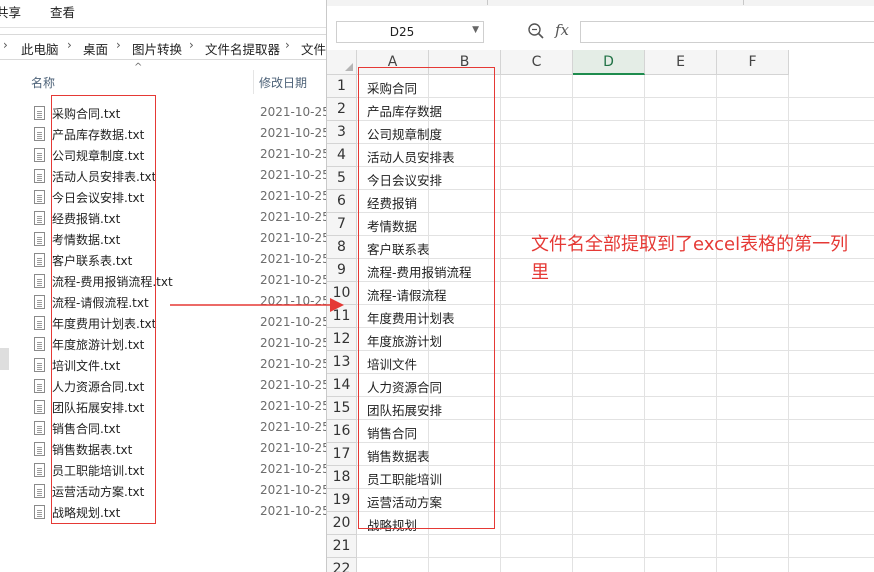 The width and height of the screenshot is (874, 572). I want to click on file-row: 产品库存数据.txt 2021-10-25, so click(163, 134).